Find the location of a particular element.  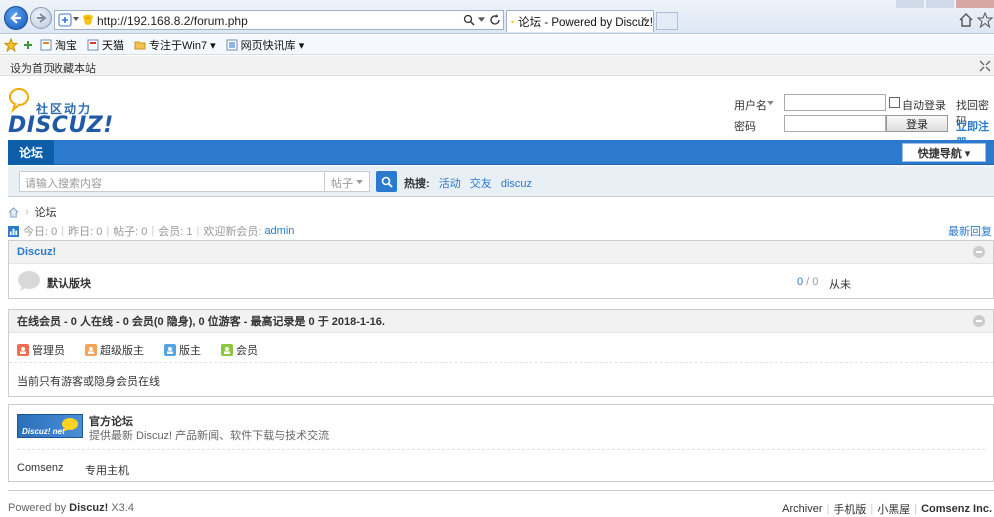

forward-button is located at coordinates (41, 18).